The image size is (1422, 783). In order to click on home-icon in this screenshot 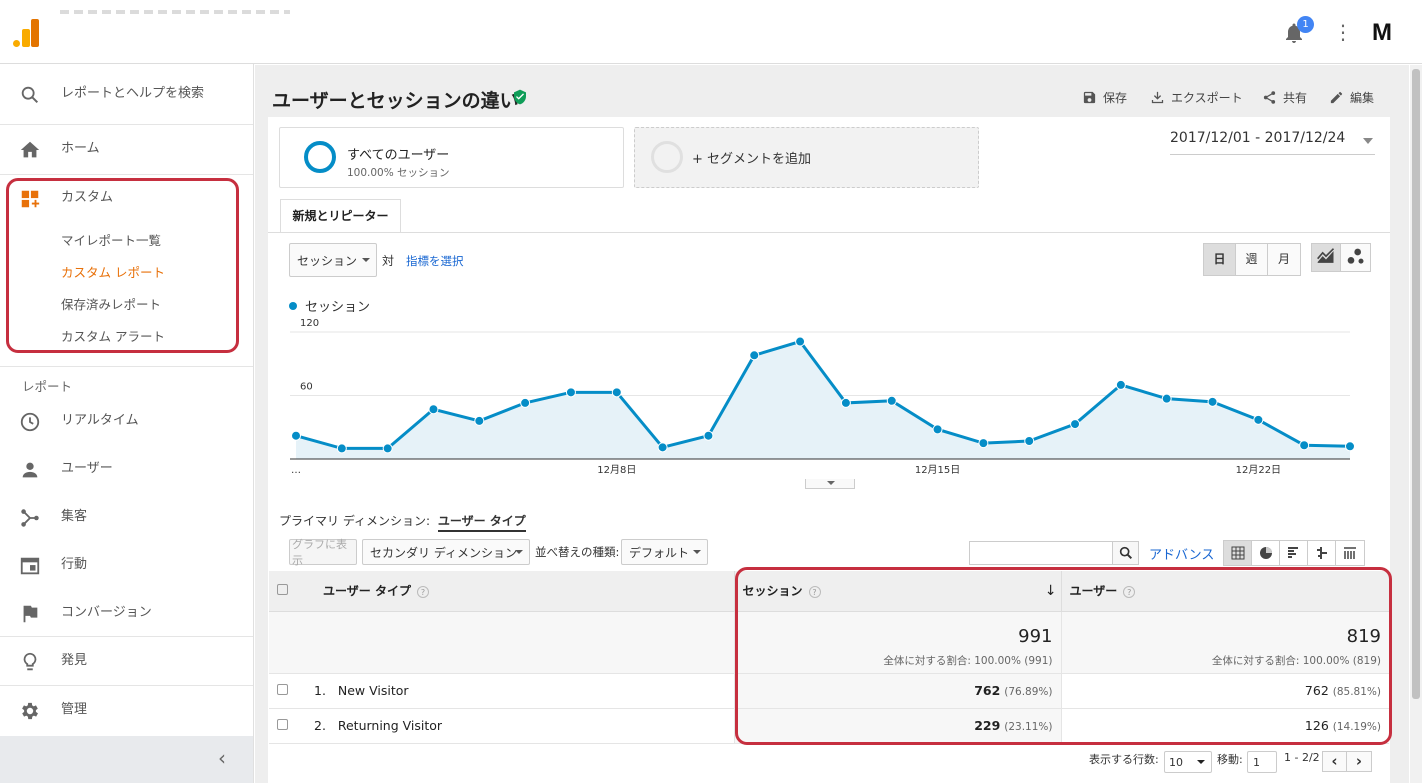, I will do `click(30, 149)`.